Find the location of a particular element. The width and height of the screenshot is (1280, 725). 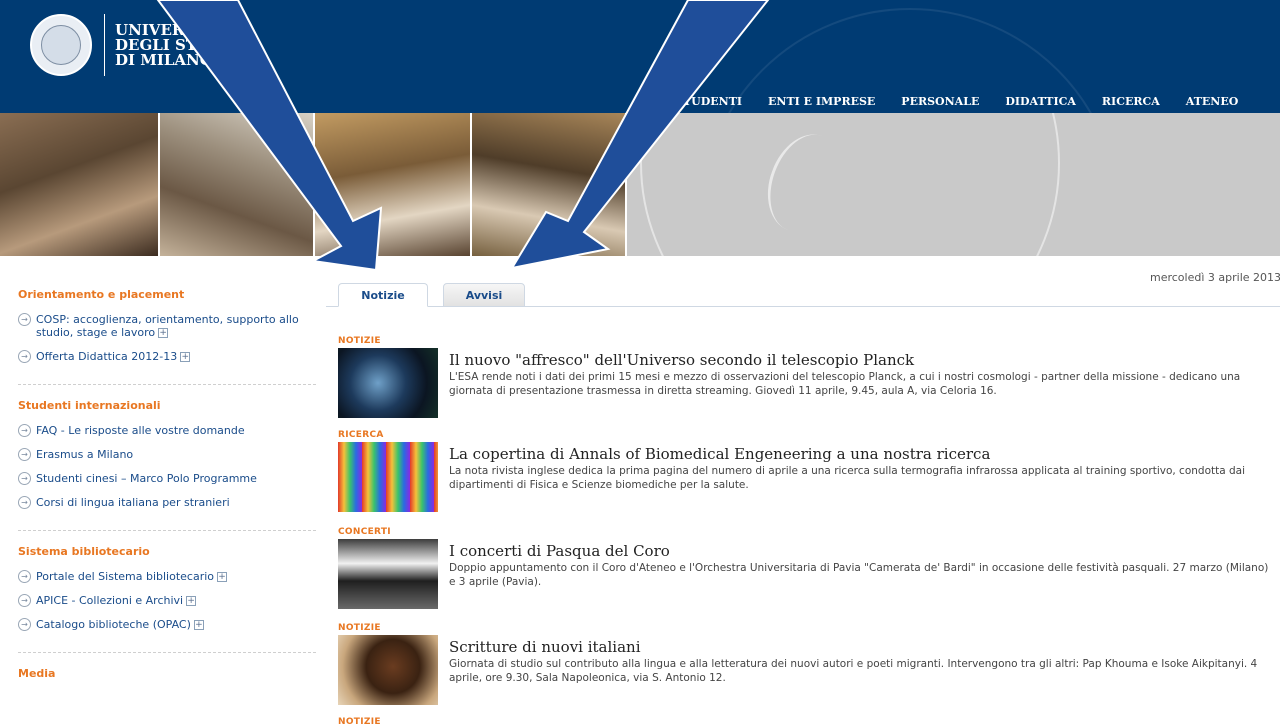

sidebar-item-faq: → FAQ - Le risposte alle vostre domande is located at coordinates (167, 430).